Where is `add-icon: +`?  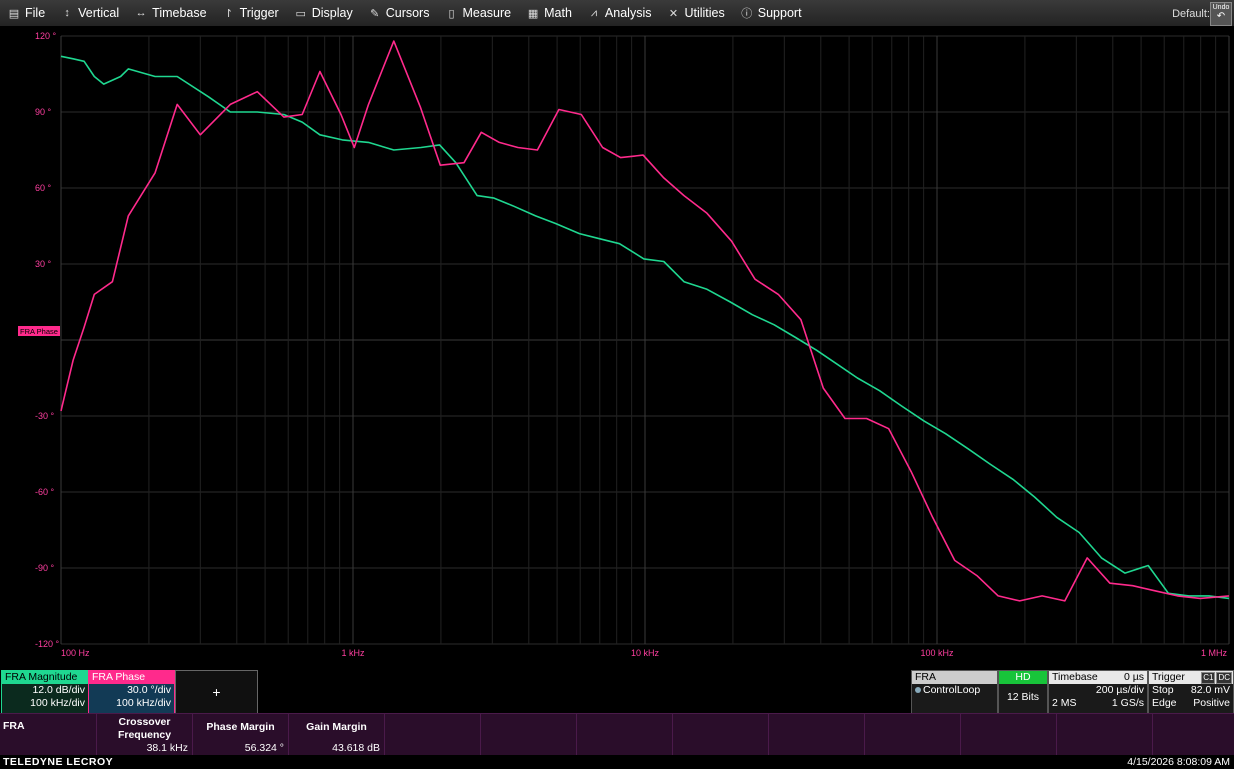 add-icon: + is located at coordinates (216, 692).